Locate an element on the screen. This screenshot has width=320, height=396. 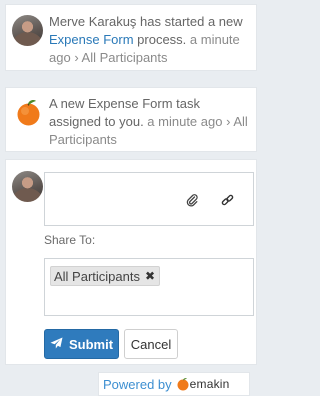
brand-name: emakin is located at coordinates (209, 384).